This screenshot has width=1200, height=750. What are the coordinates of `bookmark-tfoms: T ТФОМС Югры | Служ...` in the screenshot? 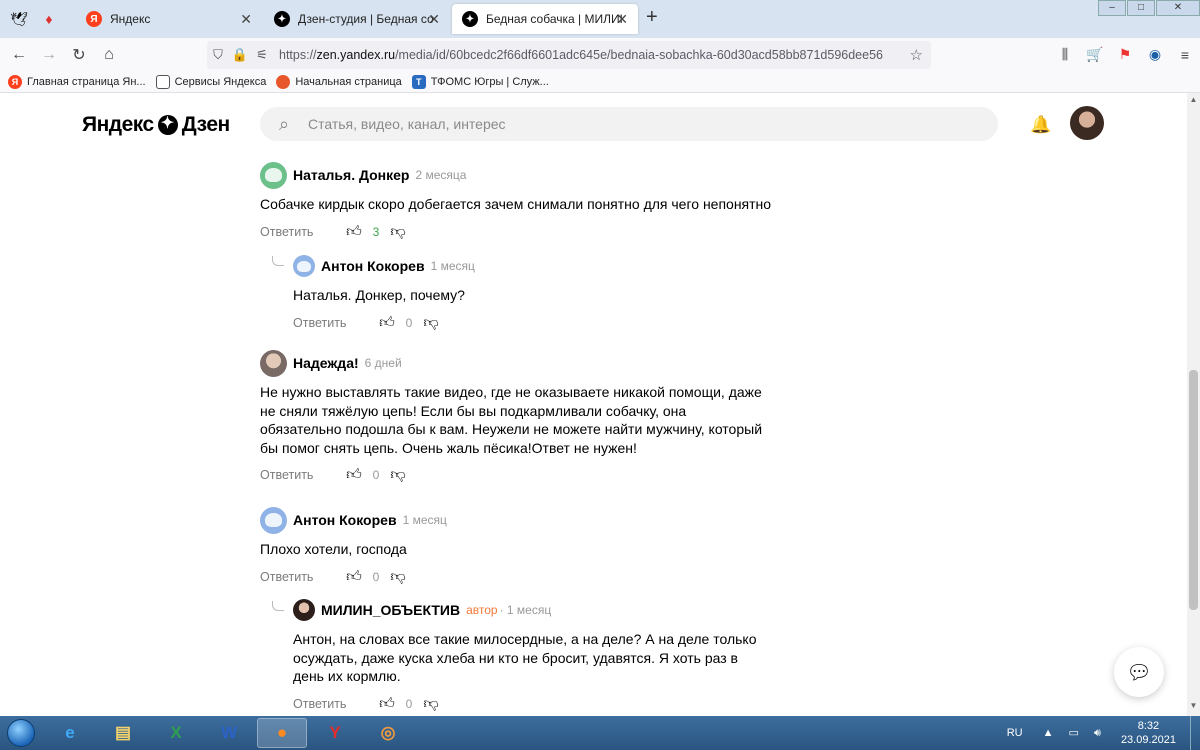 It's located at (480, 81).